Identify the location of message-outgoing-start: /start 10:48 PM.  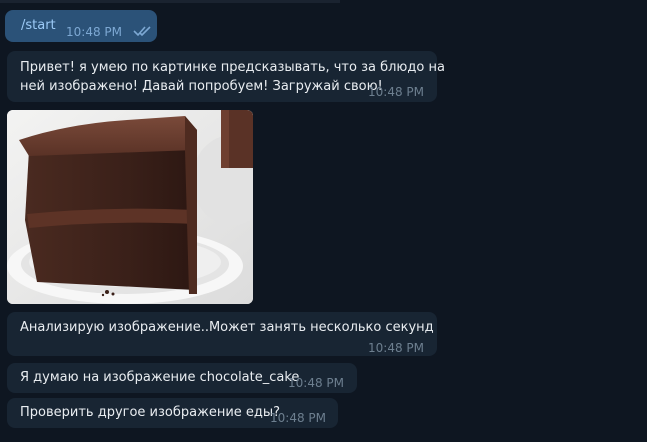
(81, 26).